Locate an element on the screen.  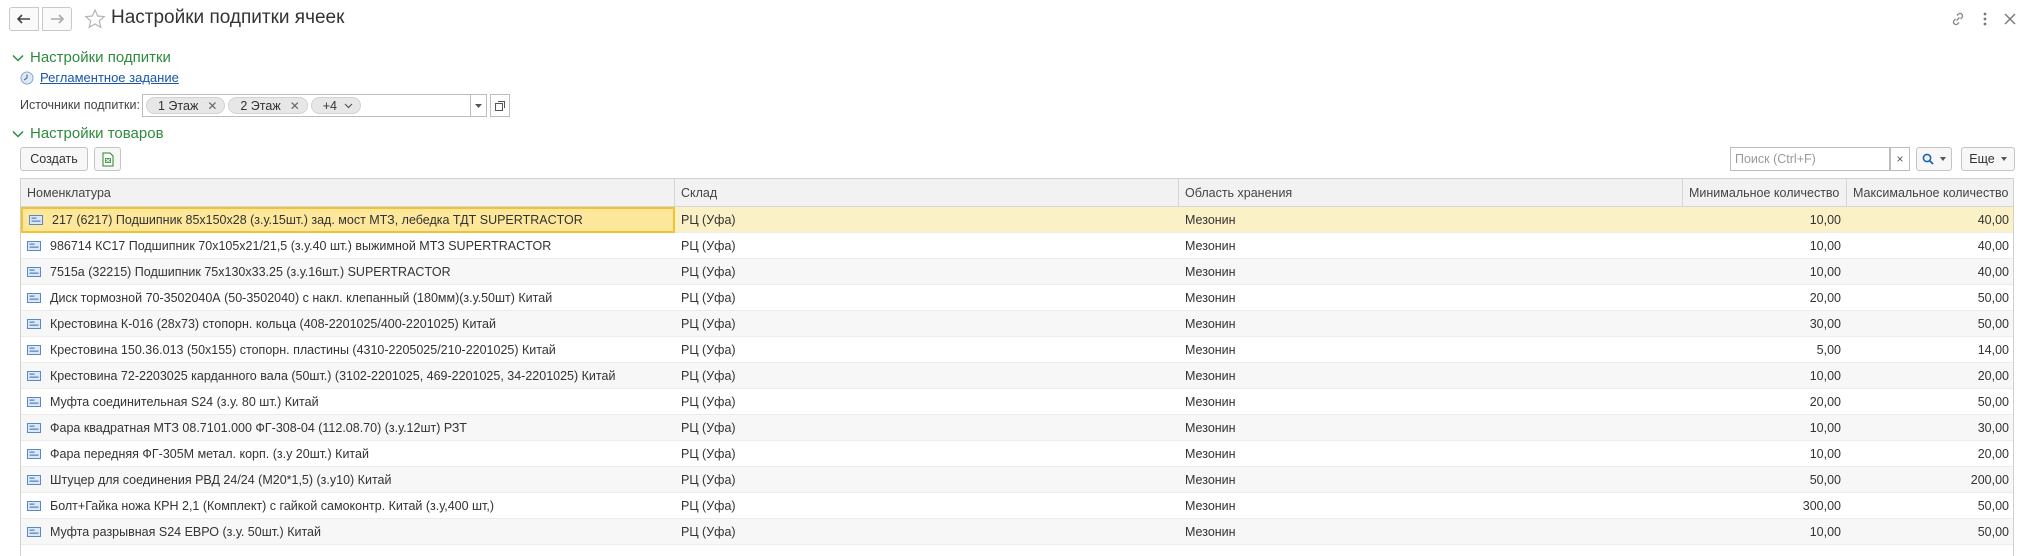
column-header-item: Номенклатура is located at coordinates (348, 193).